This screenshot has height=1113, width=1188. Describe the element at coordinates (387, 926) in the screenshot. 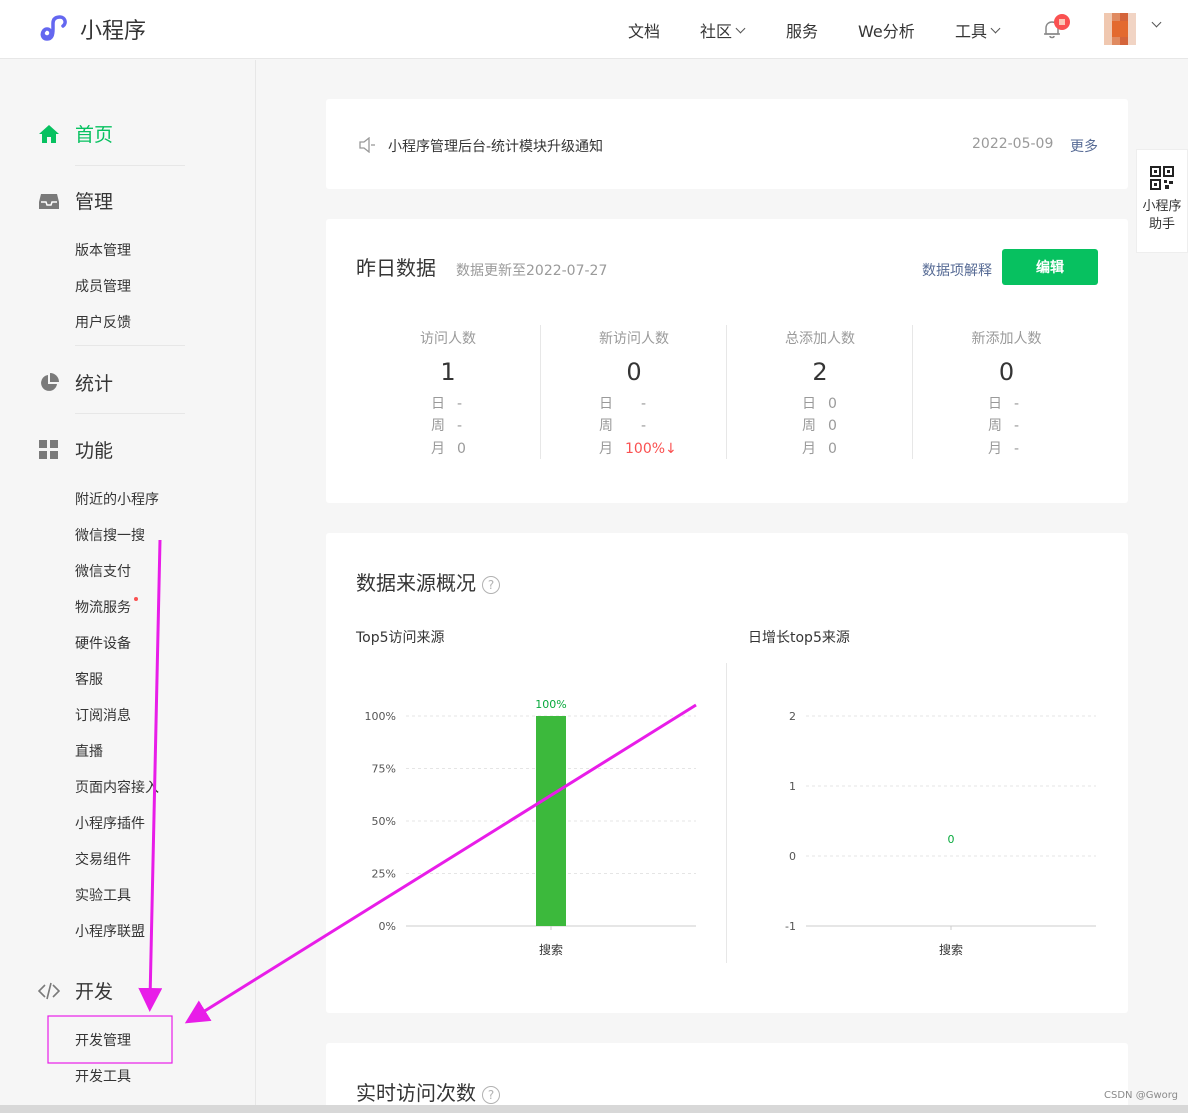

I see `y-tick-label: 0%` at that location.